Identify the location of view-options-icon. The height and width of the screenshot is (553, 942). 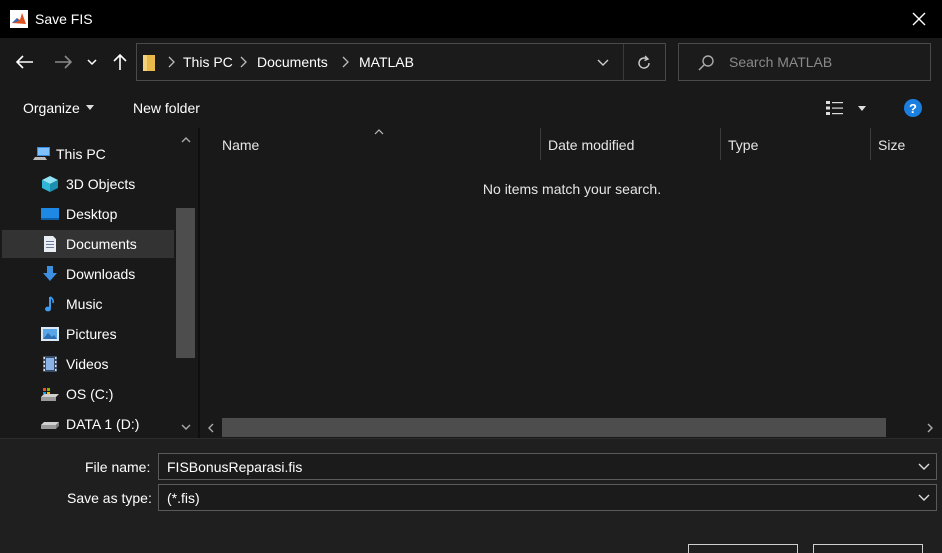
(835, 108).